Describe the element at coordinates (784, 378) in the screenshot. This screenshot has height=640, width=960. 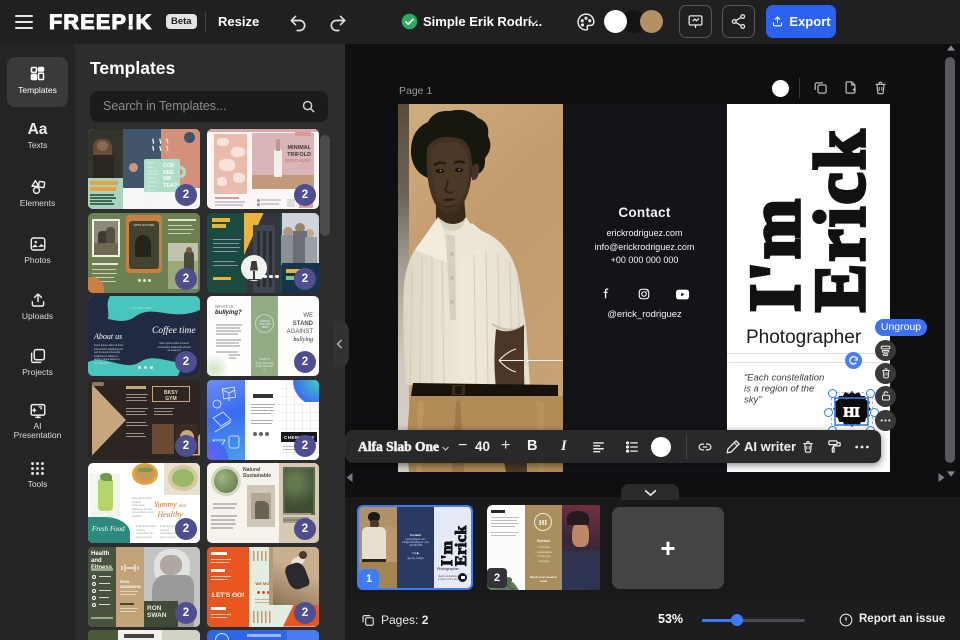
I see `svg-text: “Each constellation` at that location.